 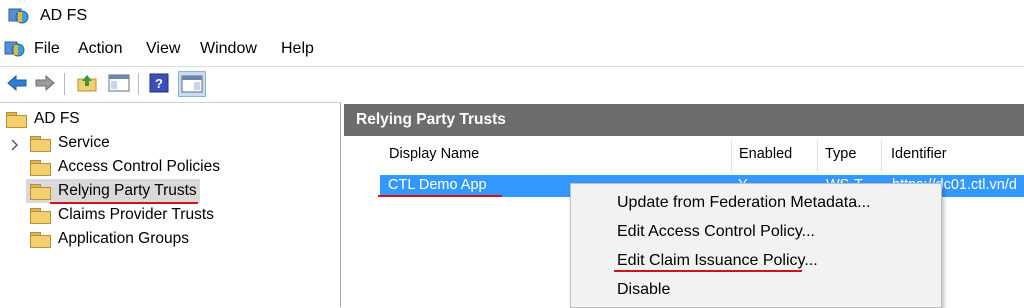 I want to click on tree-item-service: Service, so click(x=70, y=143).